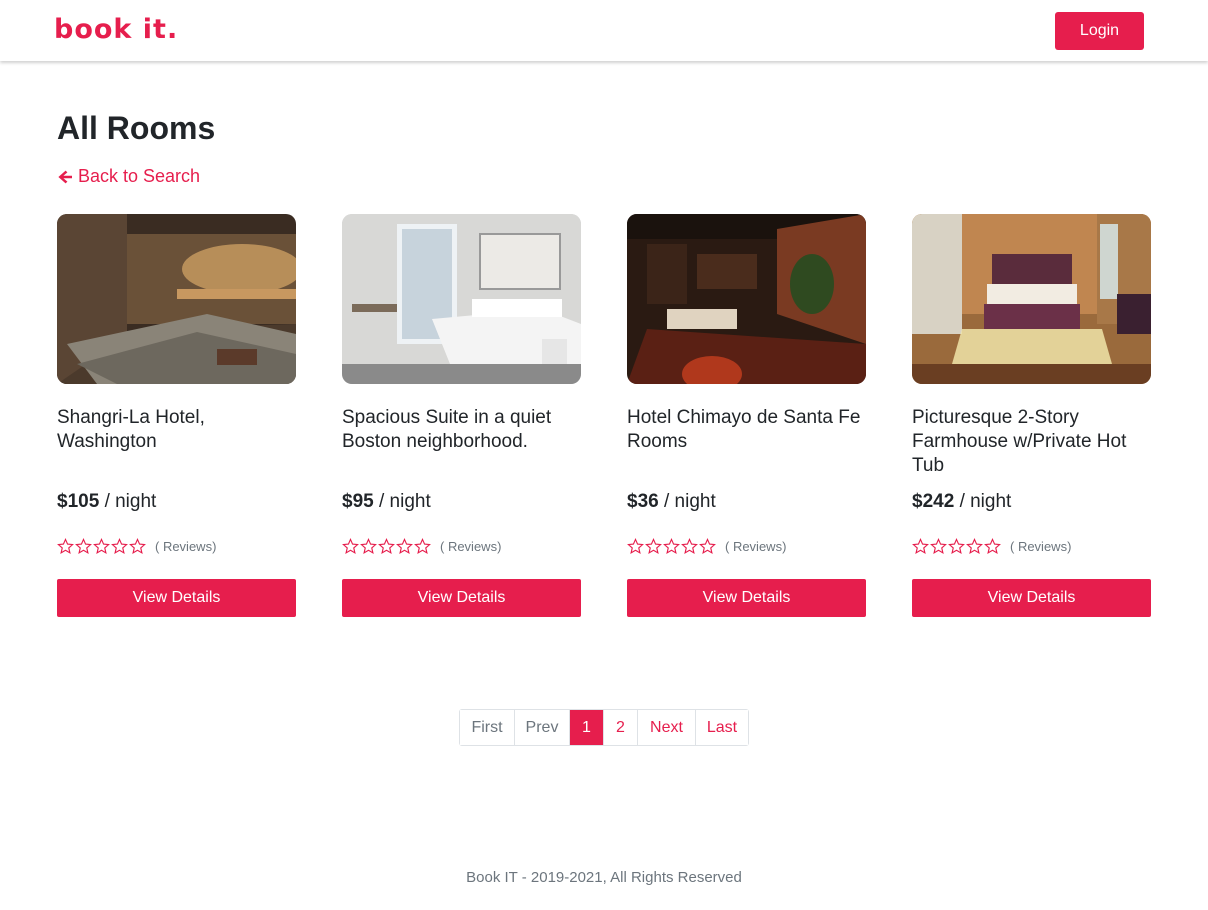  Describe the element at coordinates (461, 299) in the screenshot. I see `room-image-suite` at that location.